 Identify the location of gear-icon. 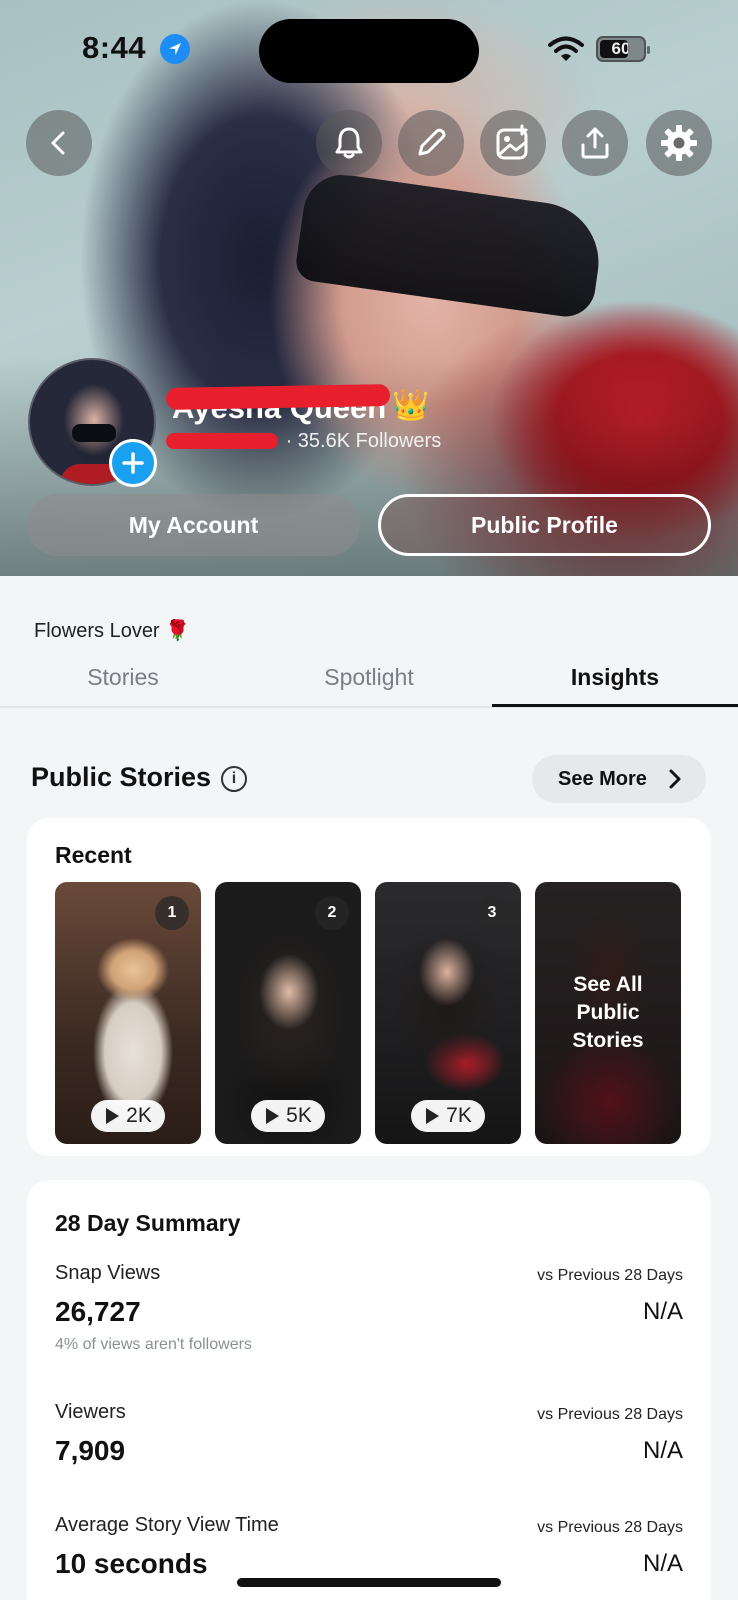
(679, 143).